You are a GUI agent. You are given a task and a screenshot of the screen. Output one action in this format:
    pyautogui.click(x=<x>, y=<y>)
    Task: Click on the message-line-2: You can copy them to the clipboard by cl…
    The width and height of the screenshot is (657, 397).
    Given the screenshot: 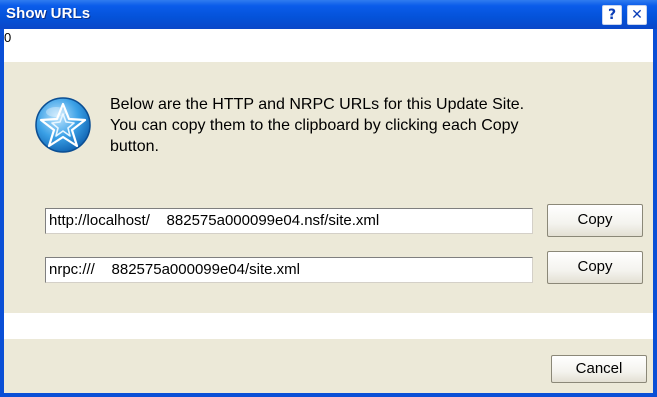 What is the action you would take?
    pyautogui.click(x=314, y=125)
    